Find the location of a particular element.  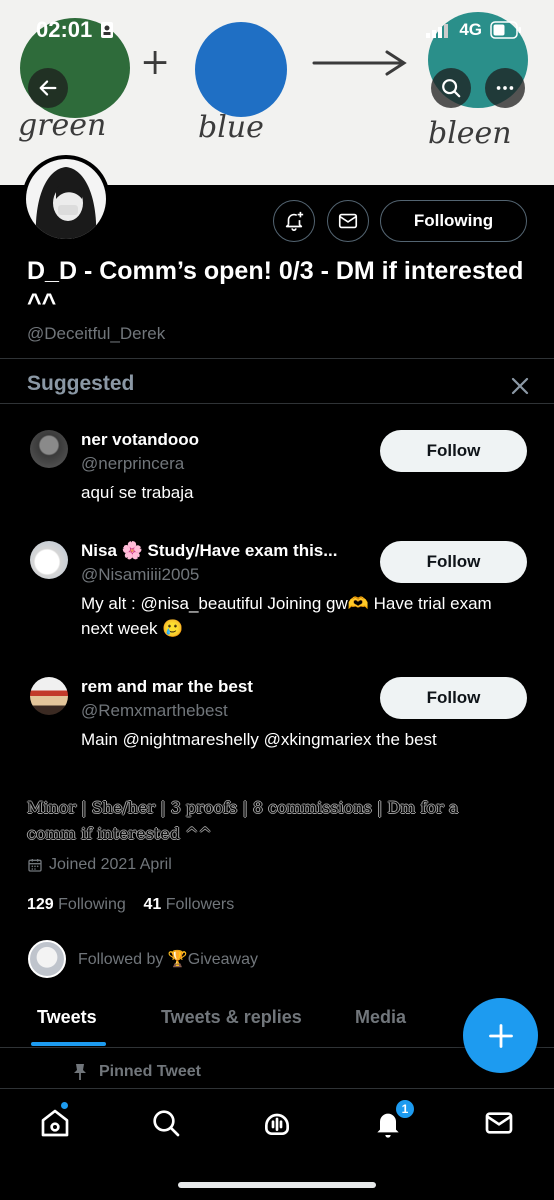

signal-icon is located at coordinates (437, 31).